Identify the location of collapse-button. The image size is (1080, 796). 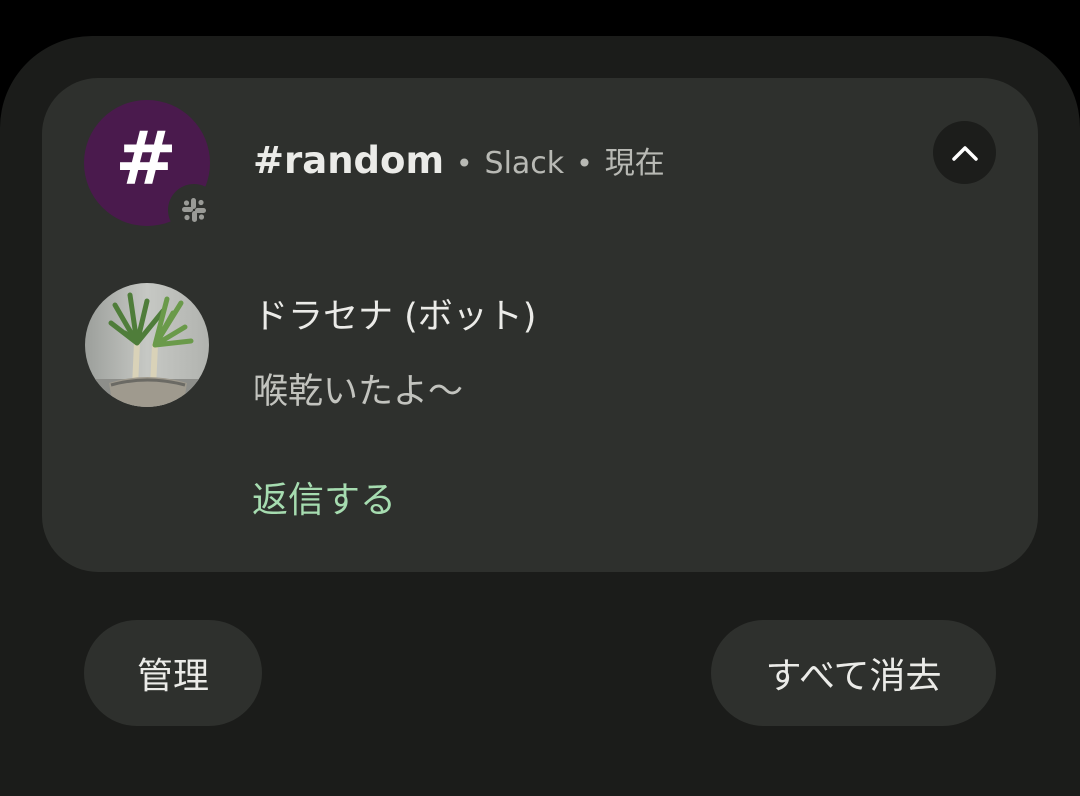
(964, 152).